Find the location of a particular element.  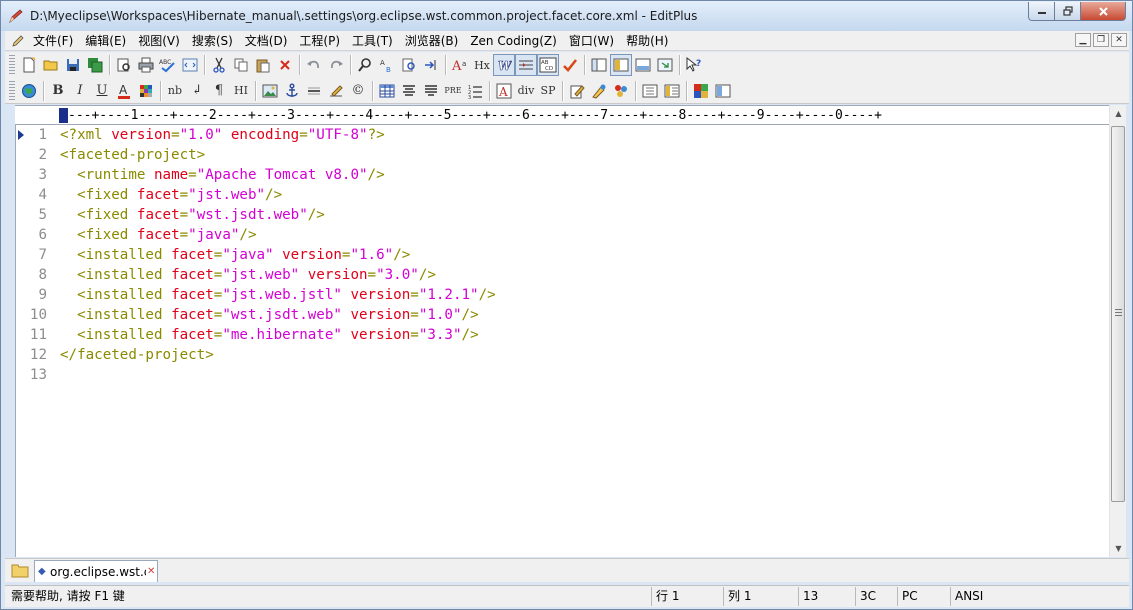

menu-view: 视图(V) is located at coordinates (159, 41).